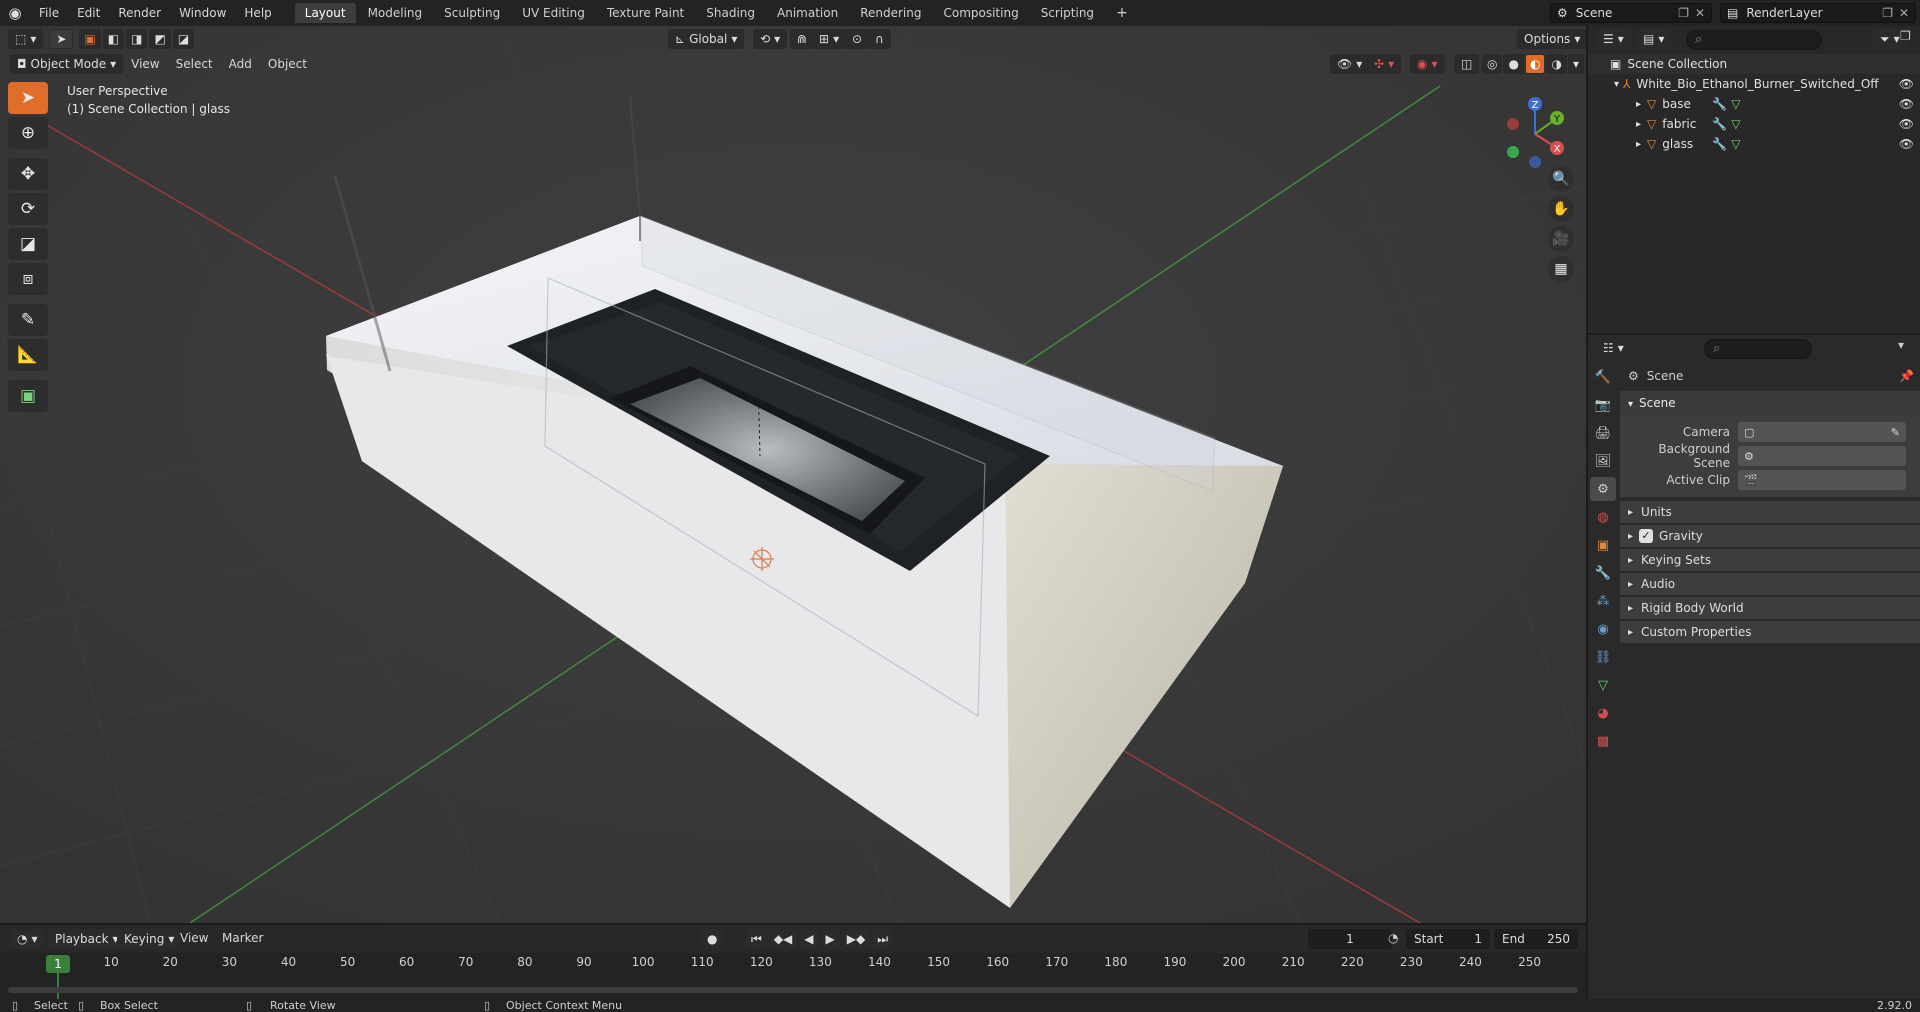  I want to click on proportional-edit-toggle: ⊙, so click(857, 39).